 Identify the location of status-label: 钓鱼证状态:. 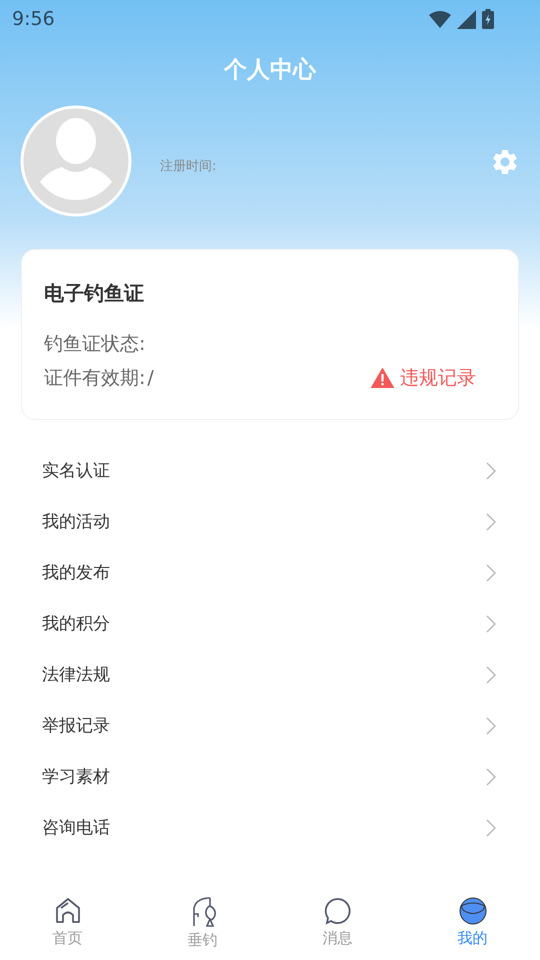
(95, 344).